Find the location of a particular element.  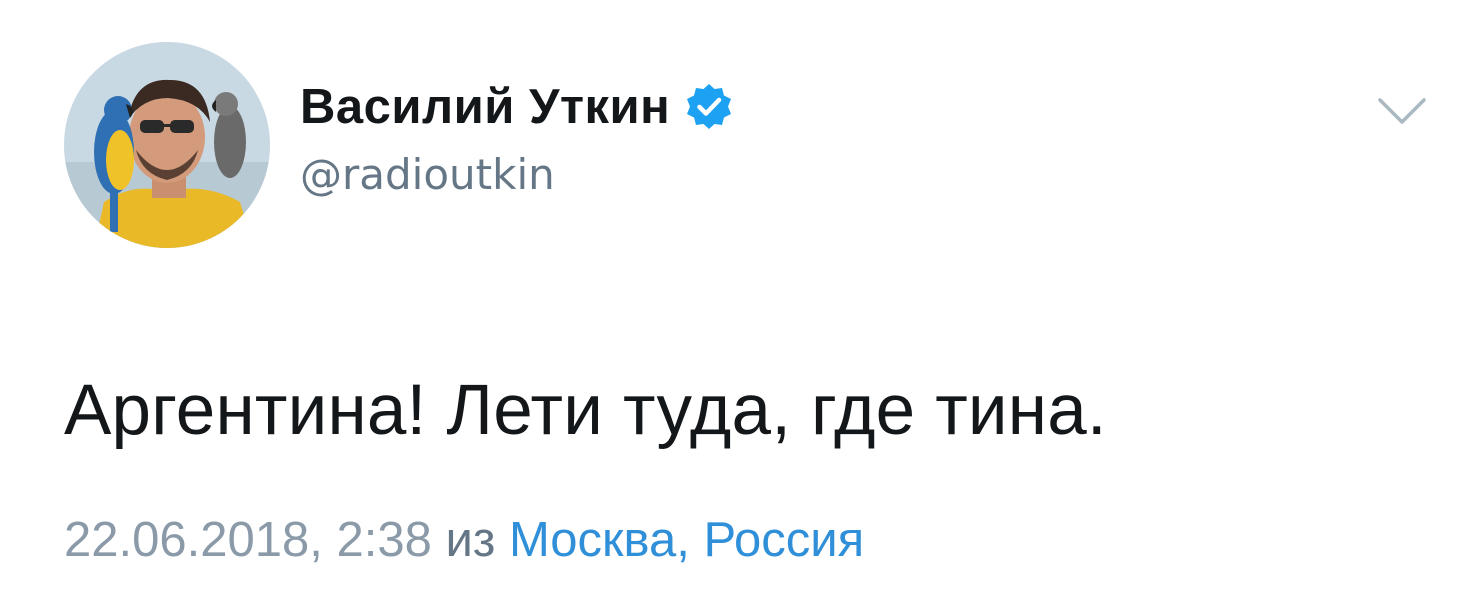

author-display-name: Василий Уткин is located at coordinates (485, 107).